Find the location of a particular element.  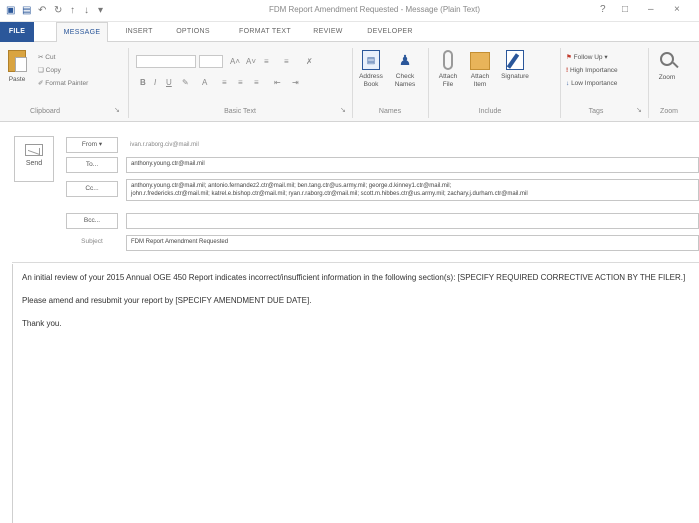

font-family-select is located at coordinates (166, 61).